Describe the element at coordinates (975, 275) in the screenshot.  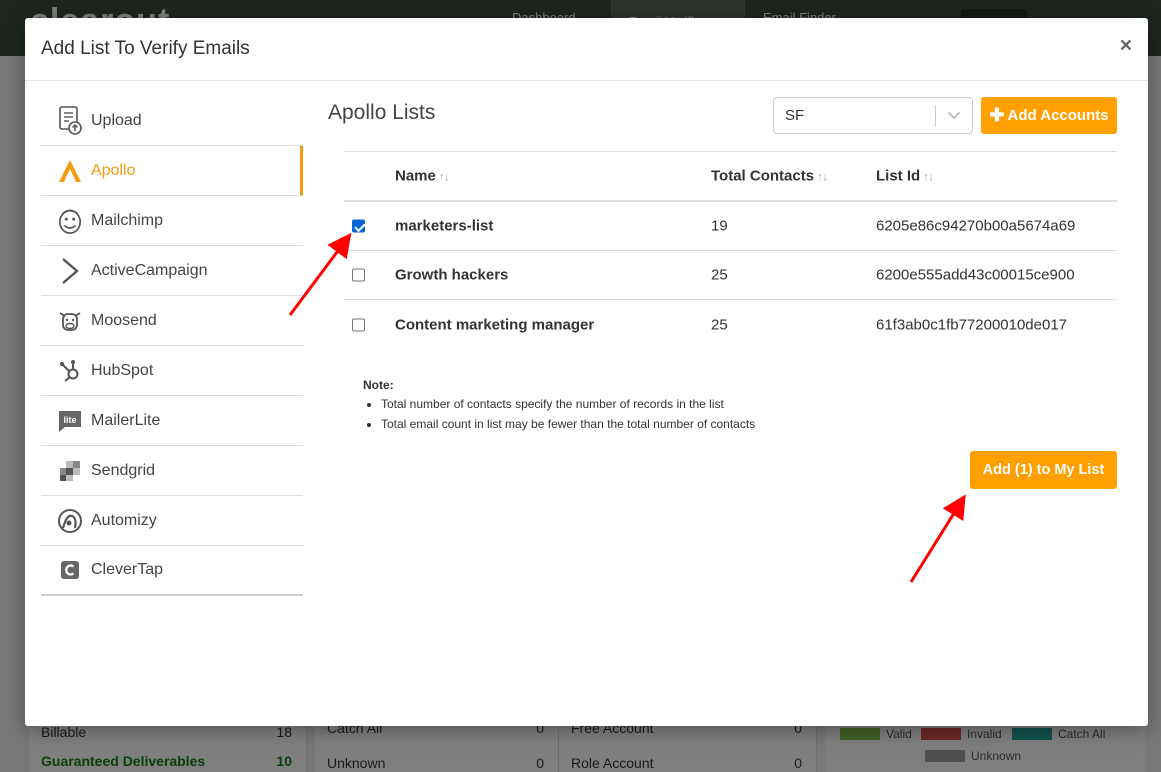
I see `list-id: 6200e555add43c00015ce900` at that location.